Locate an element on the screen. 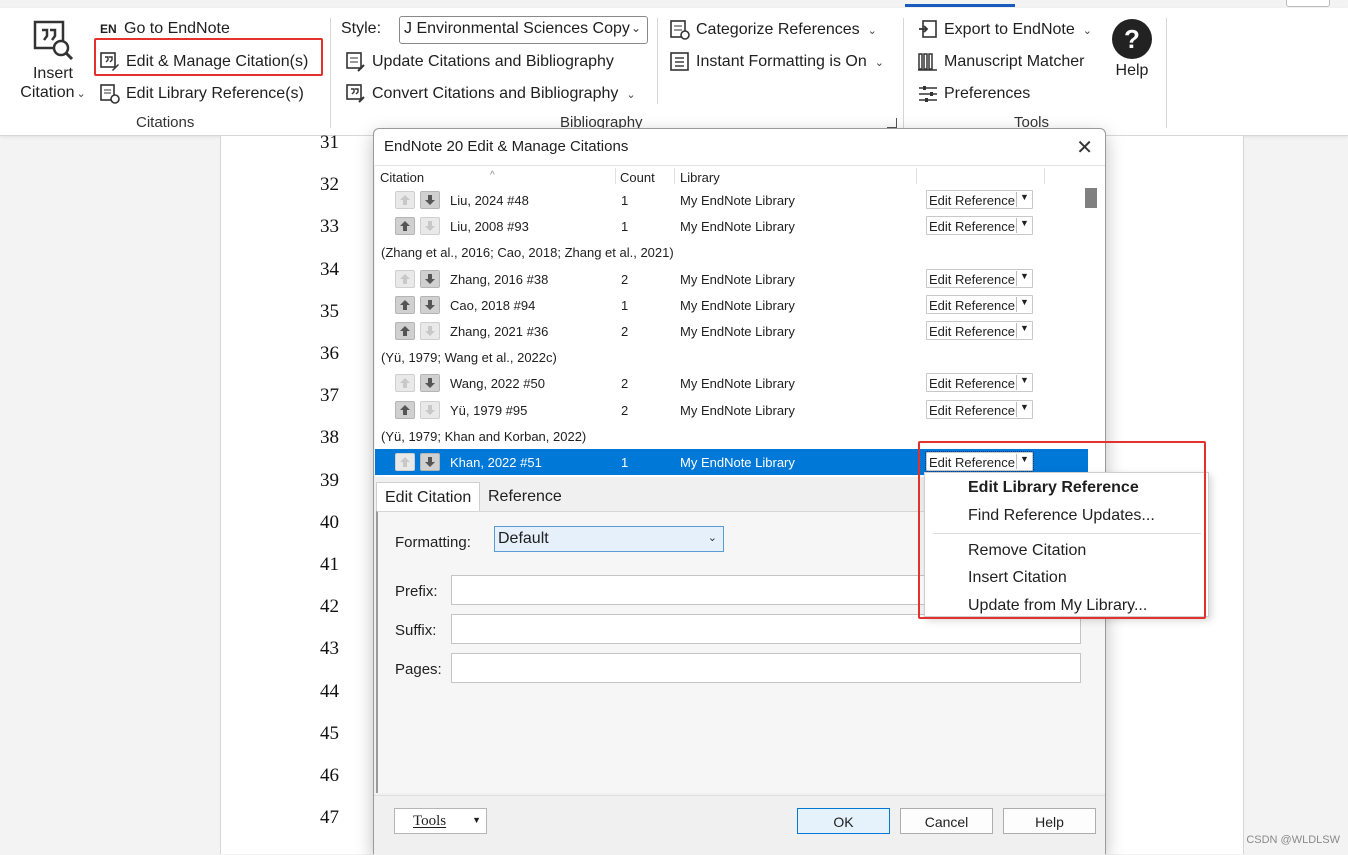 The width and height of the screenshot is (1348, 855). reference-label: Liu, 2008 #93 is located at coordinates (489, 227).